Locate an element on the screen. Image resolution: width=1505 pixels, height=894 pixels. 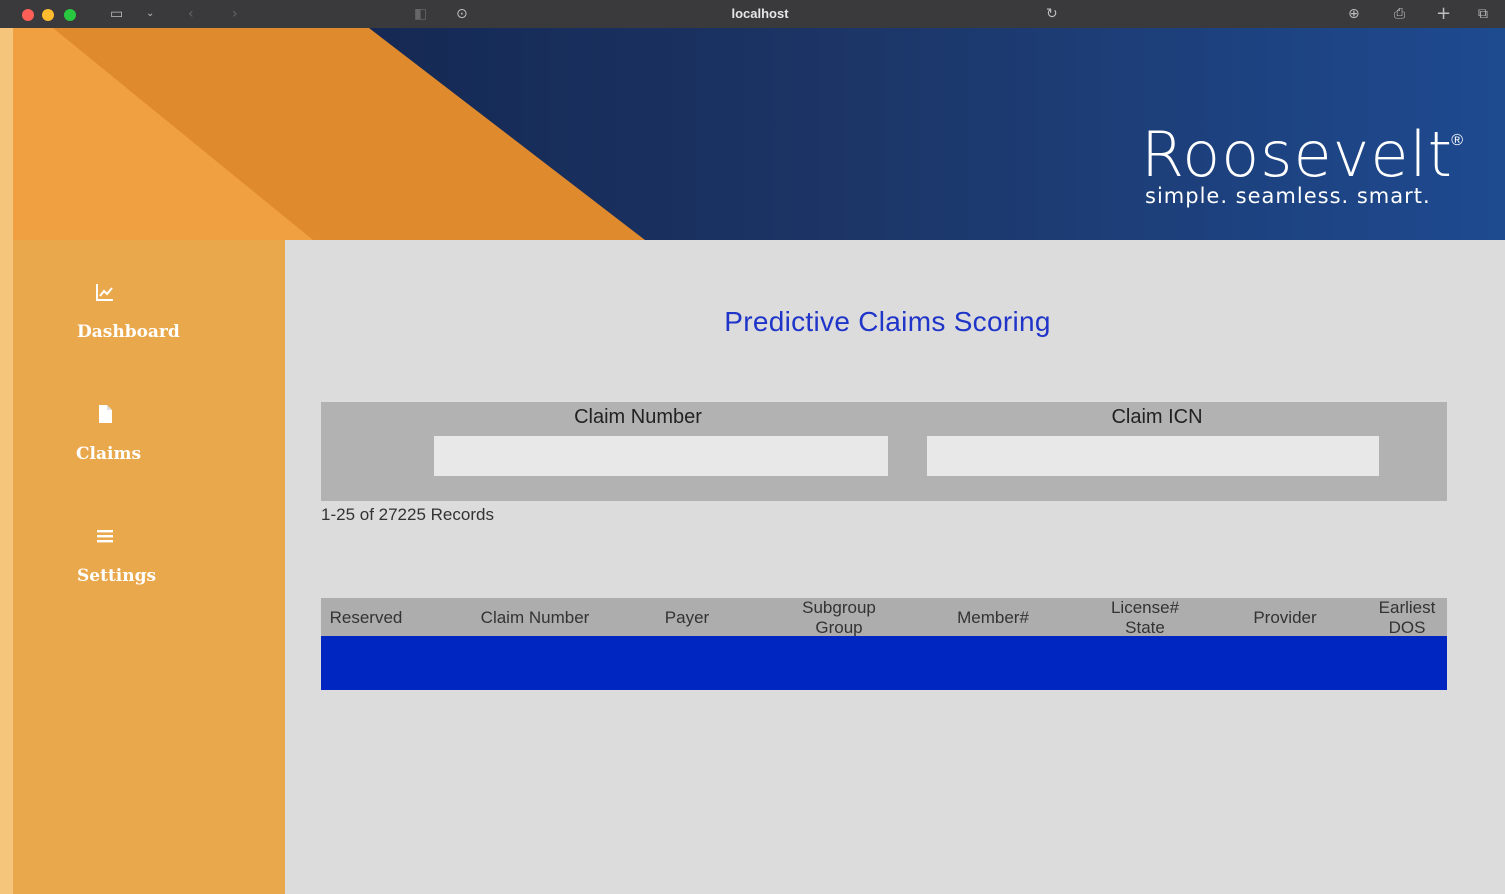
sidebar-toggle-icon: ▭ is located at coordinates (116, 14).